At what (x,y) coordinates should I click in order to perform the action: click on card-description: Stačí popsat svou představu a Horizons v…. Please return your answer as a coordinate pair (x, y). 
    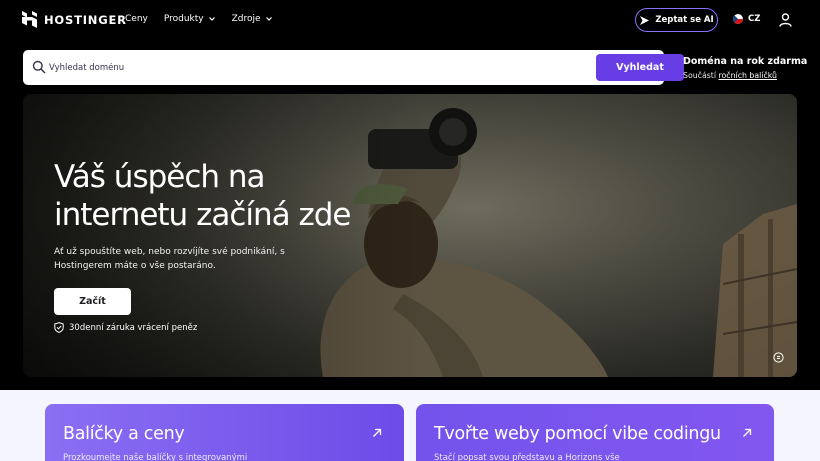
    Looking at the image, I should click on (527, 457).